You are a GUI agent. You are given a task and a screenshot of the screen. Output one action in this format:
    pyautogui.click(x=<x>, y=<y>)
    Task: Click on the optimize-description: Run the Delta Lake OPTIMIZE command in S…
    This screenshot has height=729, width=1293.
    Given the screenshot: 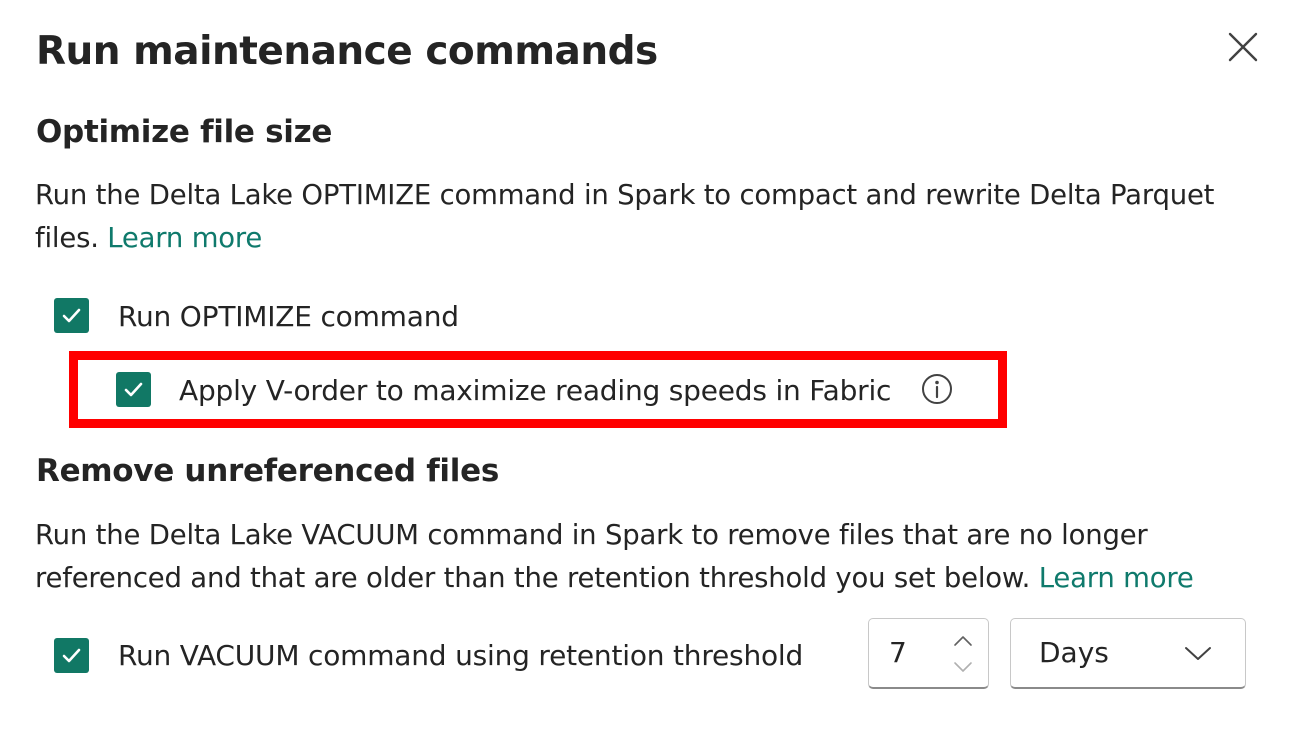 What is the action you would take?
    pyautogui.click(x=655, y=217)
    